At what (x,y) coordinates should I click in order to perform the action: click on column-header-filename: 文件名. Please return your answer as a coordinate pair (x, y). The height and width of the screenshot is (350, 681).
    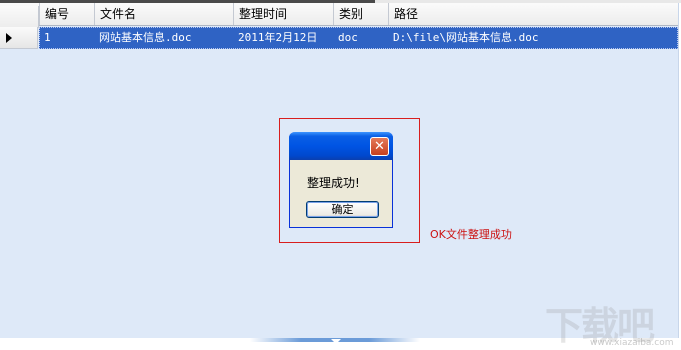
    Looking at the image, I should click on (163, 14).